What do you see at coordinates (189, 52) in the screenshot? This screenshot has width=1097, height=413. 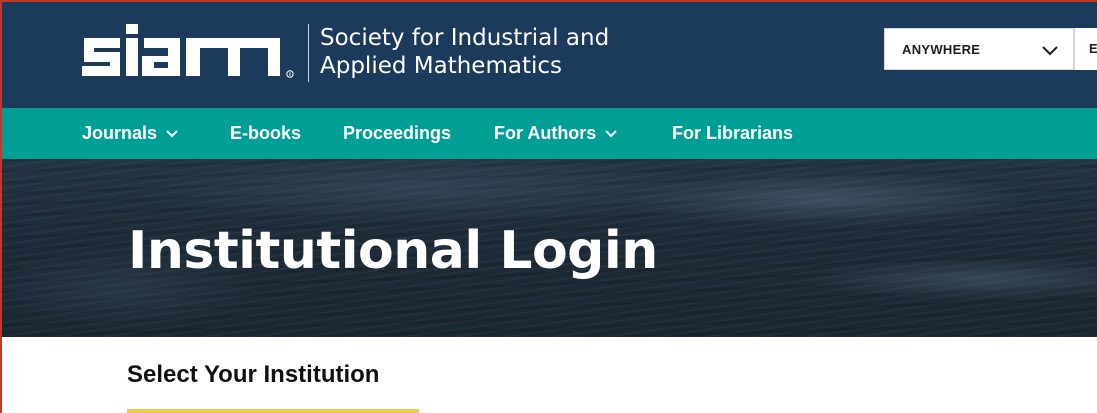 I see `siam-logo: R` at bounding box center [189, 52].